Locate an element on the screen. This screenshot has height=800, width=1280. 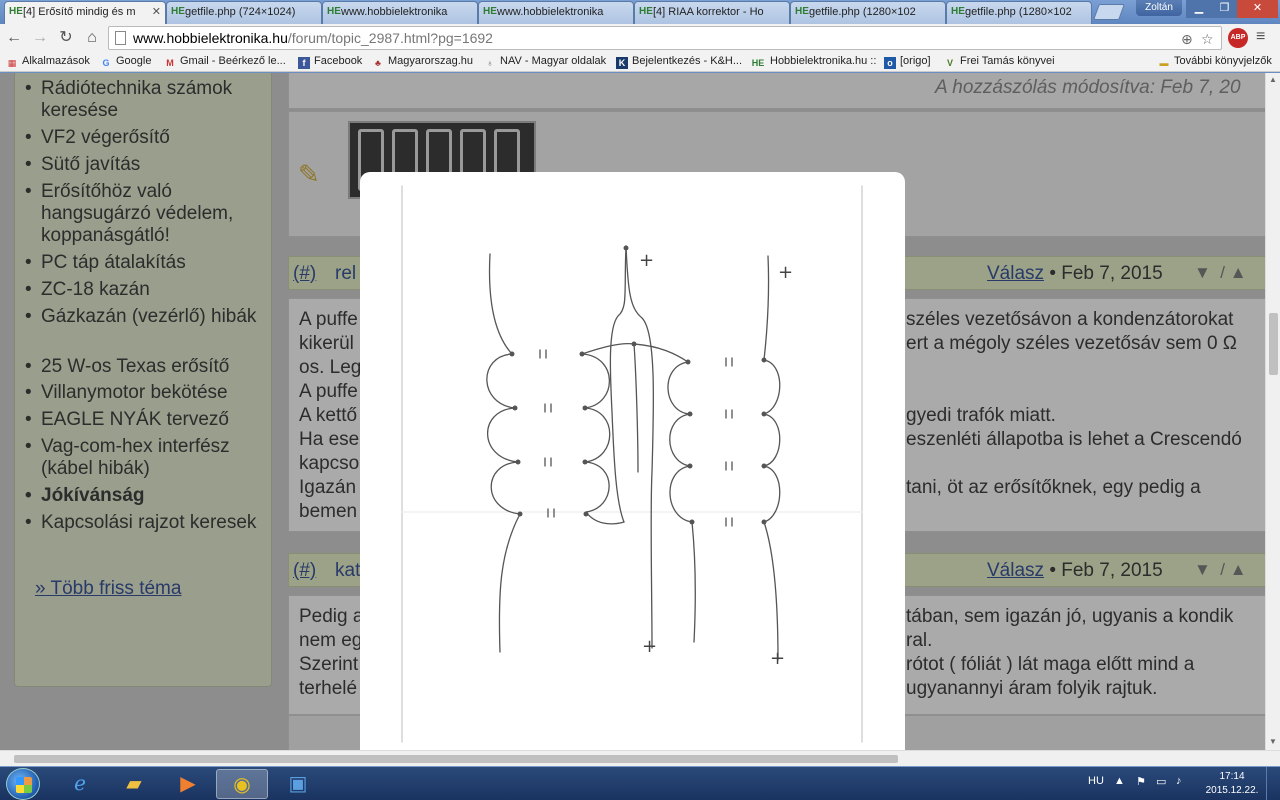
site-icon: ♁ is located at coordinates (490, 63).